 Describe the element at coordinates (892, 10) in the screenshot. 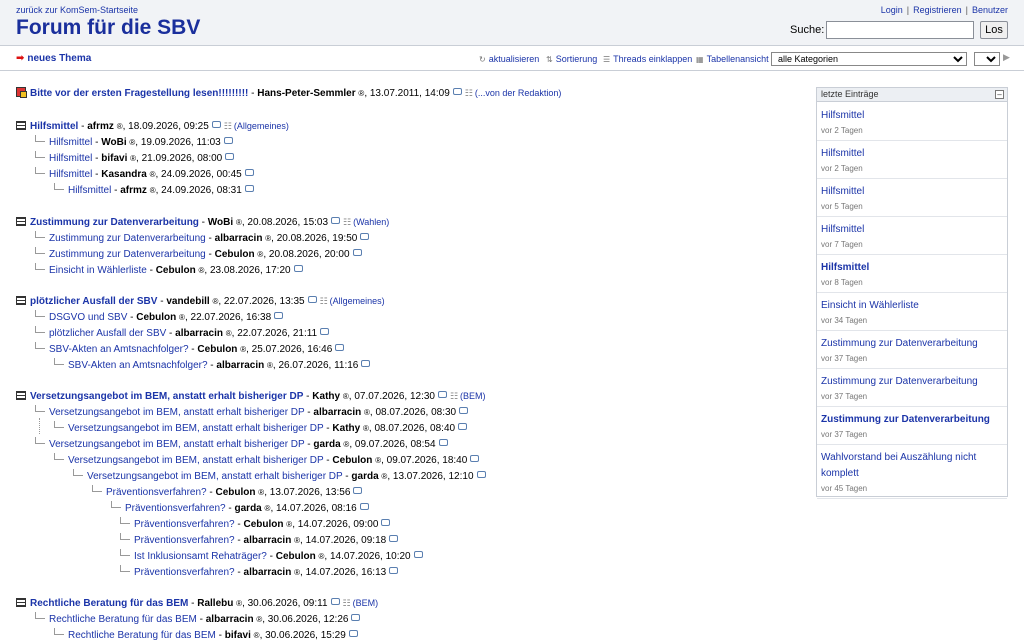

I see `login-link: Login` at that location.